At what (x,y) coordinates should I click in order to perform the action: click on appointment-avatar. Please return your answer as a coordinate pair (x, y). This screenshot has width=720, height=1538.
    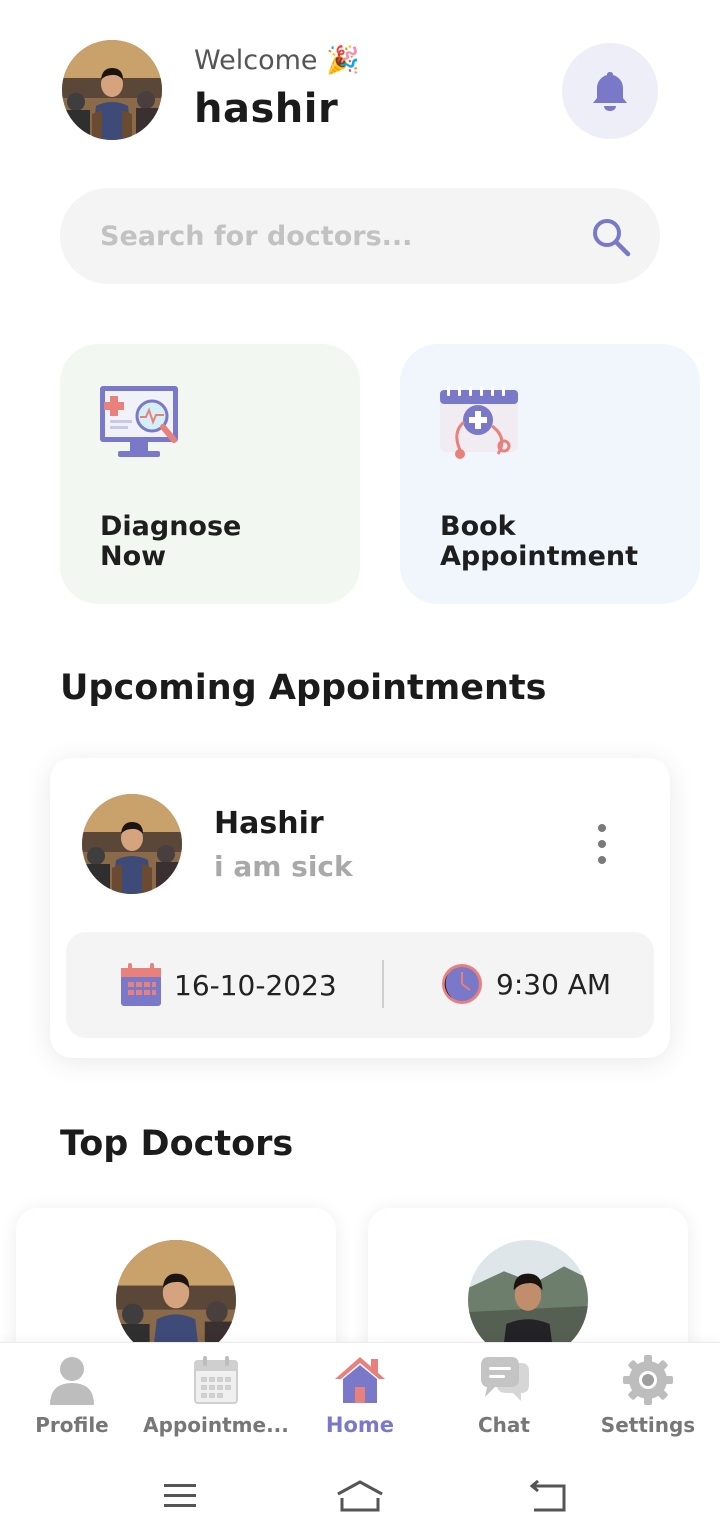
    Looking at the image, I should click on (132, 844).